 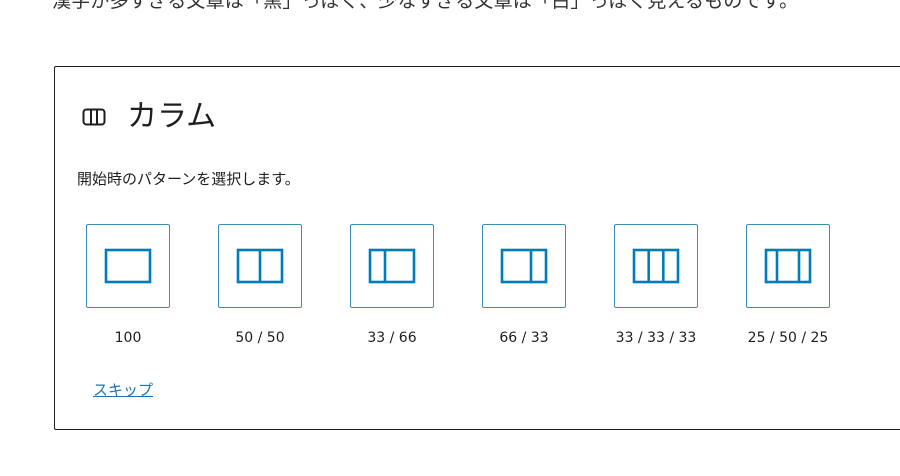 I want to click on variation-label: 100, so click(x=128, y=338).